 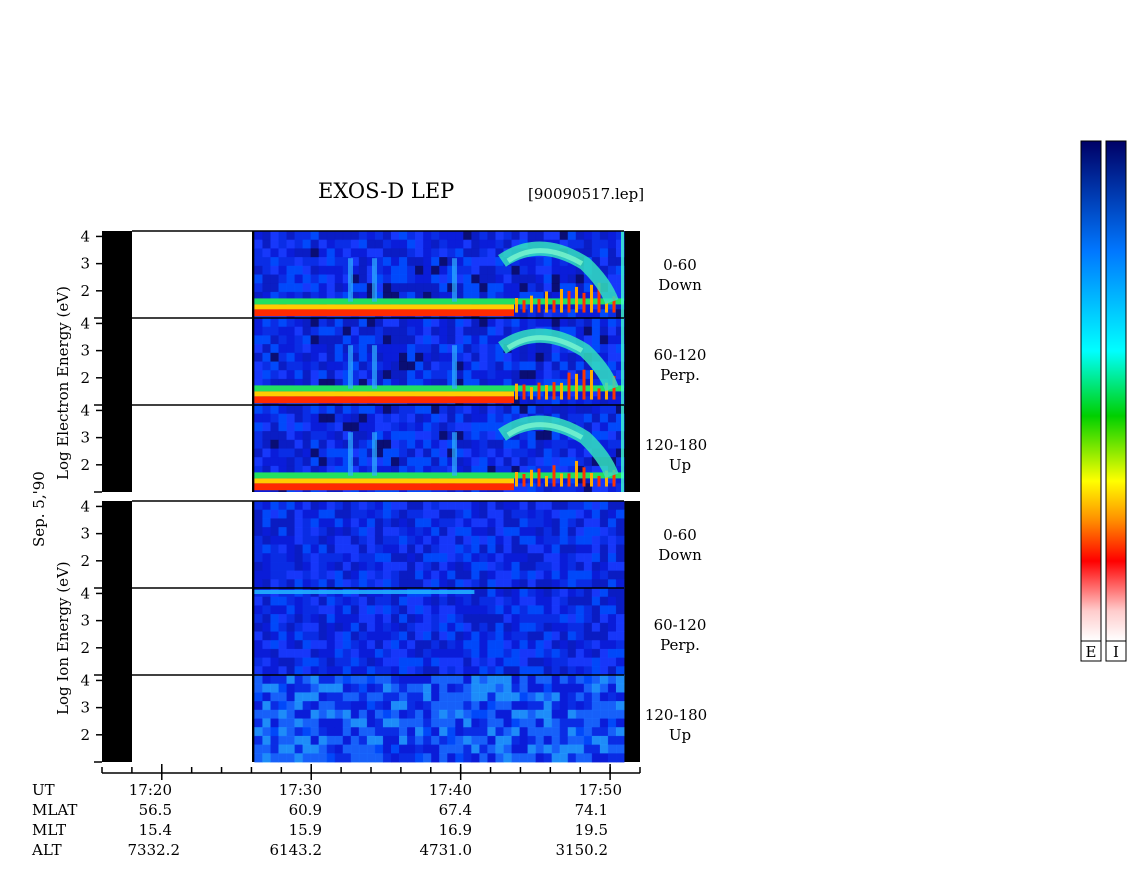 What do you see at coordinates (455, 810) in the screenshot?
I see `mlat-value: 67.4` at bounding box center [455, 810].